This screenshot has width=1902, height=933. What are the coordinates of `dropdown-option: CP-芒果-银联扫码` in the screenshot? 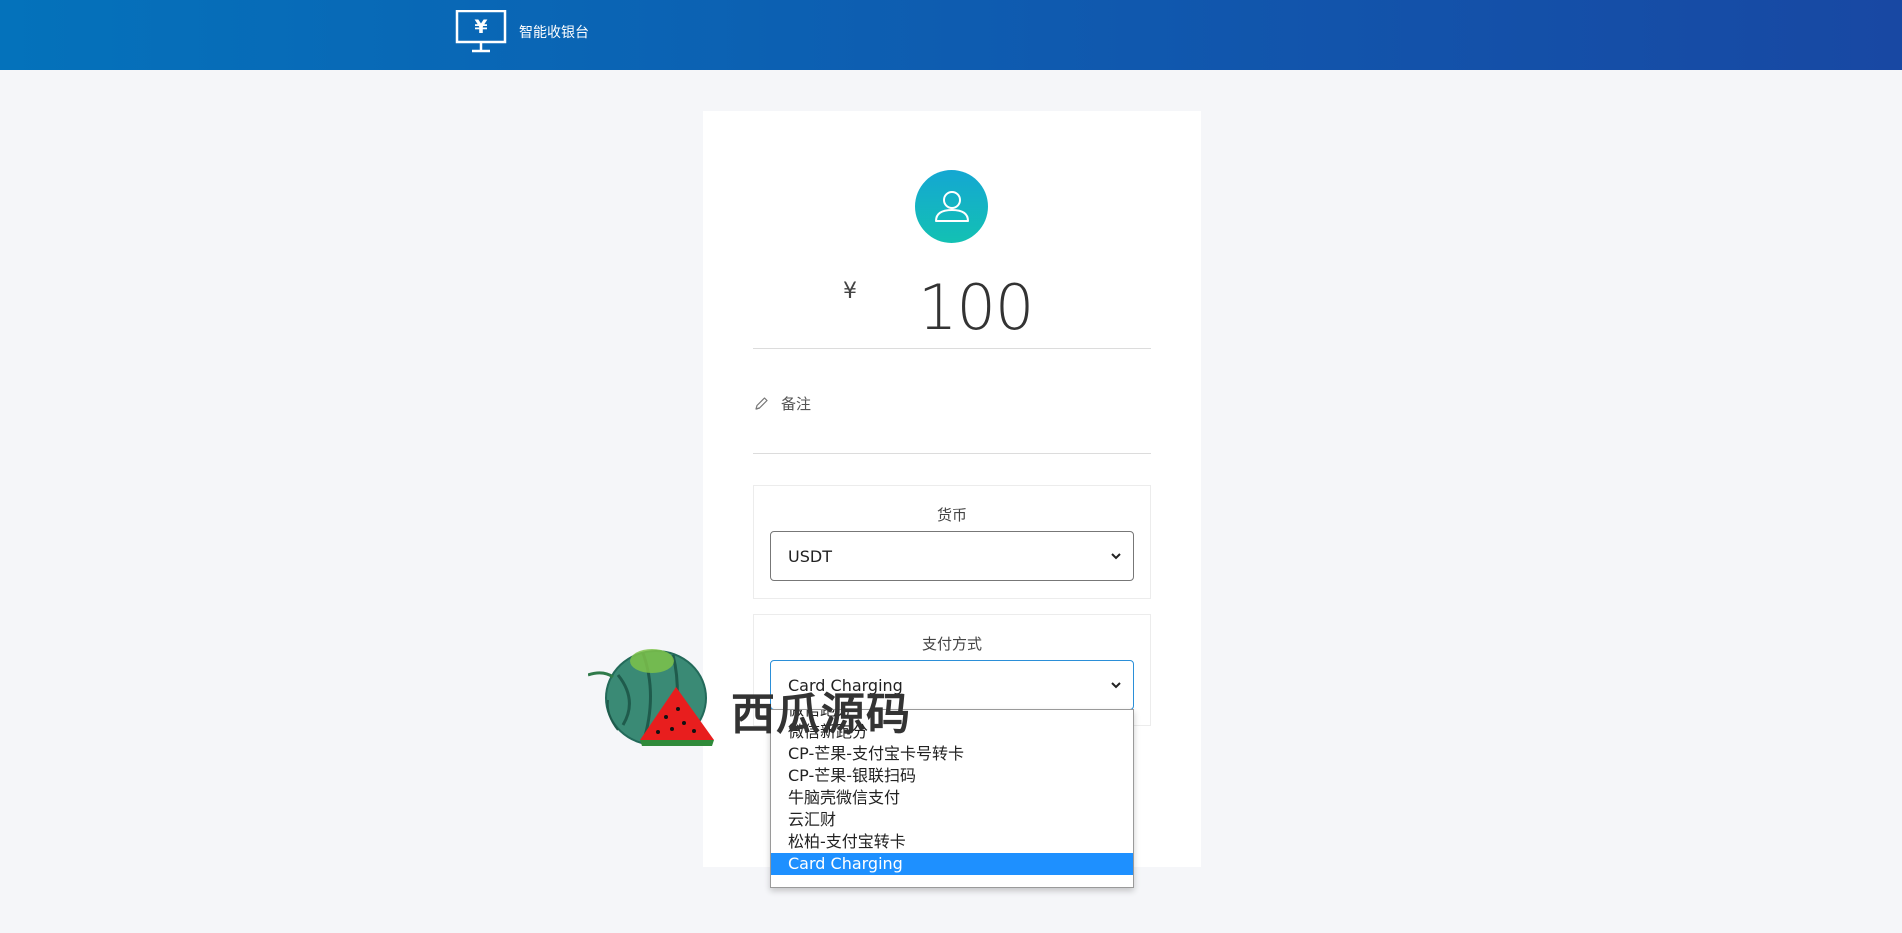 It's located at (952, 776).